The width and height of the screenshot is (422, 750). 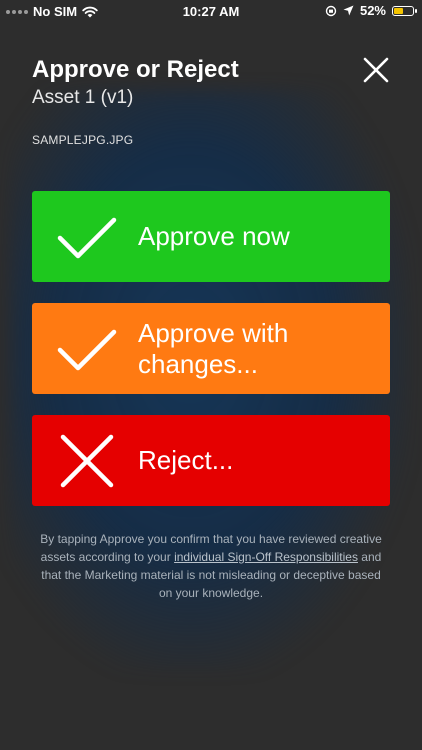 What do you see at coordinates (398, 10) in the screenshot?
I see `battery-fill` at bounding box center [398, 10].